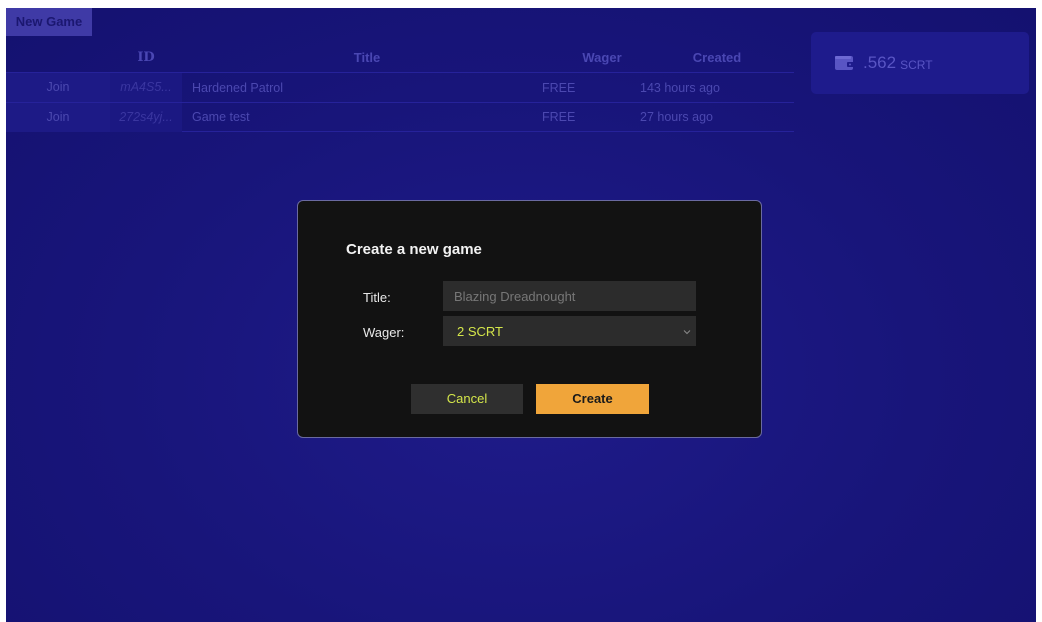  I want to click on create-button: Create, so click(592, 399).